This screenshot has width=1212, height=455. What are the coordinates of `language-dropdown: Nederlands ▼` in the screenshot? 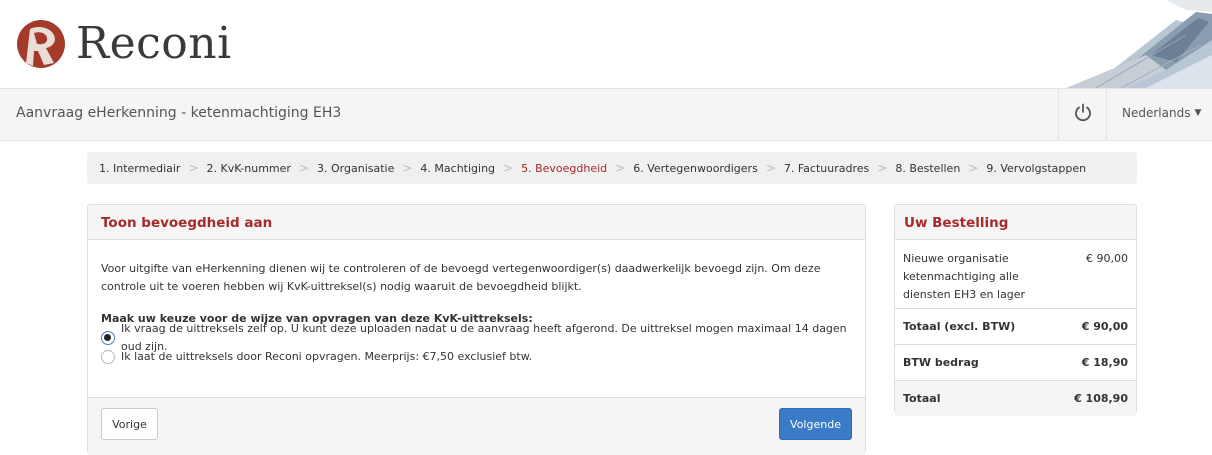 It's located at (1161, 113).